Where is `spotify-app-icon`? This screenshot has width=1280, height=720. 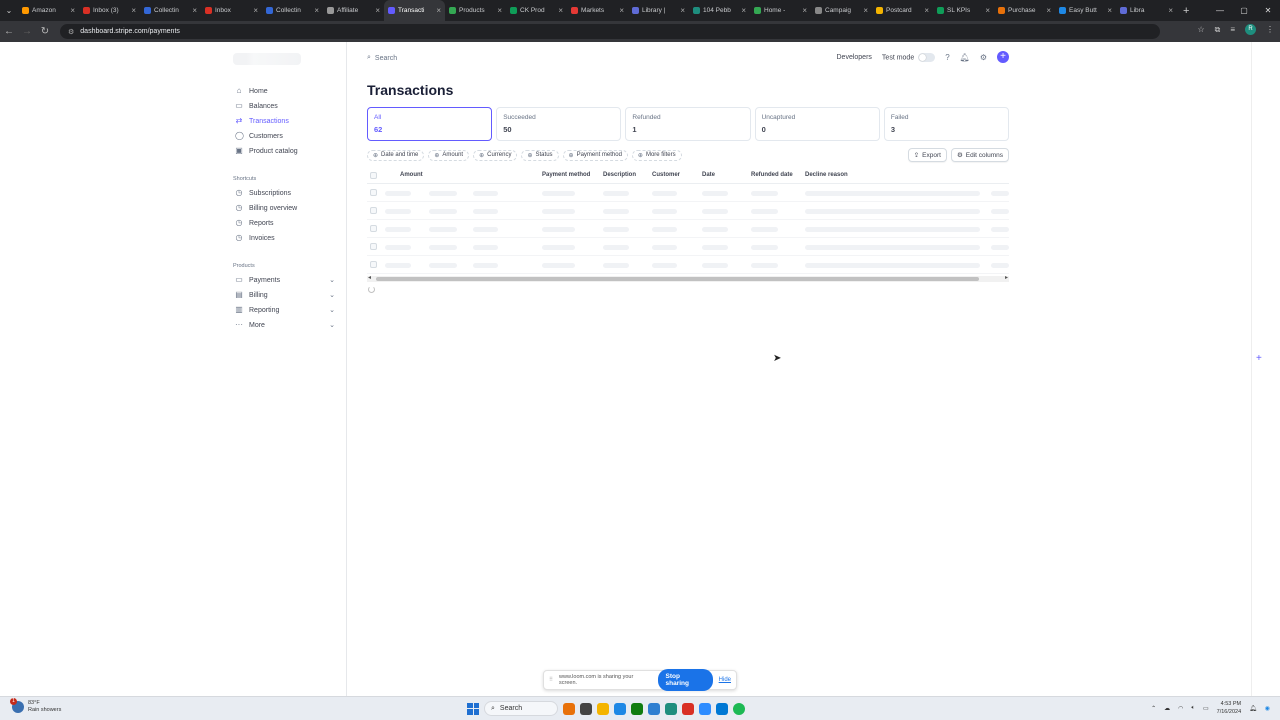
spotify-app-icon is located at coordinates (739, 708).